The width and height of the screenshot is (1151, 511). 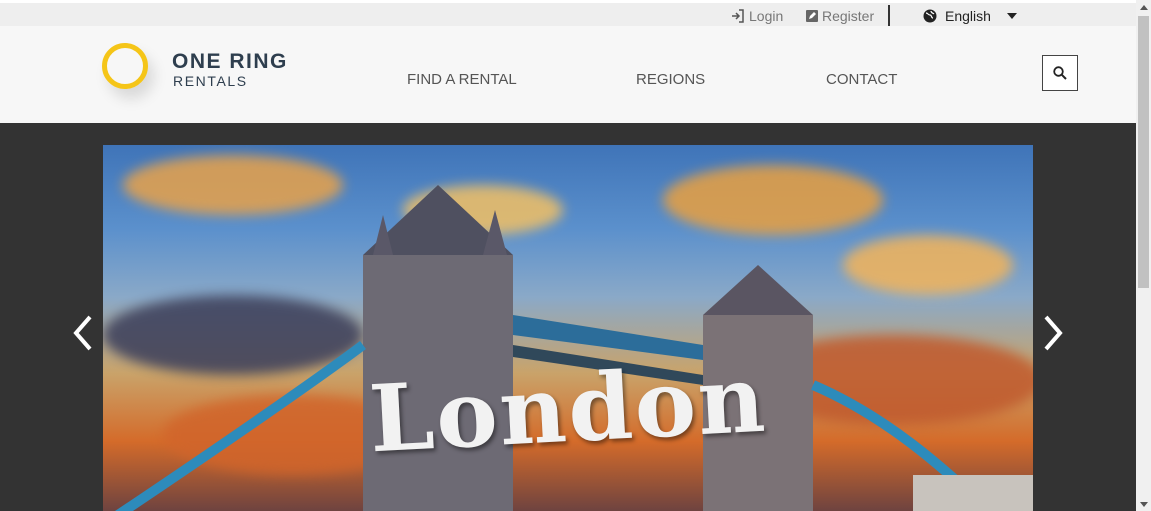 I want to click on logo-name: ONE RING, so click(x=230, y=61).